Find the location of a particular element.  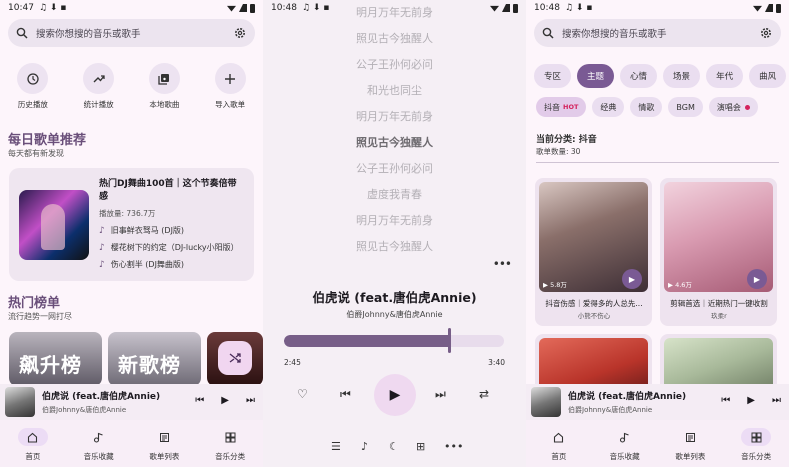

chip-label: BGM is located at coordinates (685, 107).